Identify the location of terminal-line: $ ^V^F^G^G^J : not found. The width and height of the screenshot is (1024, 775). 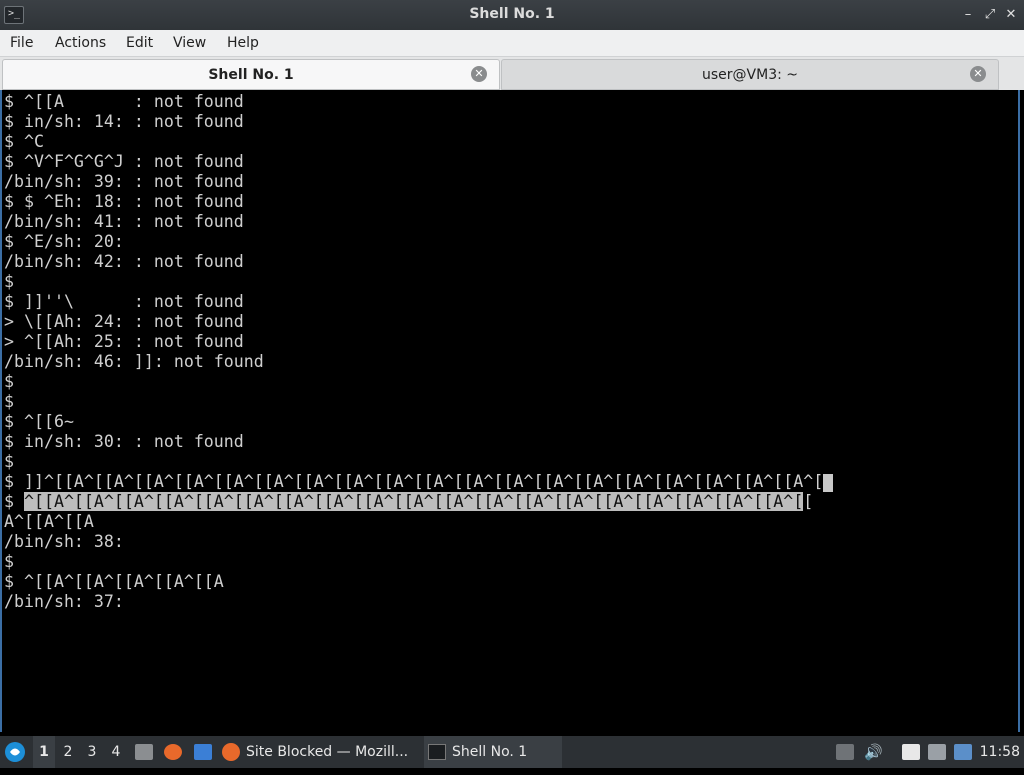
(124, 161).